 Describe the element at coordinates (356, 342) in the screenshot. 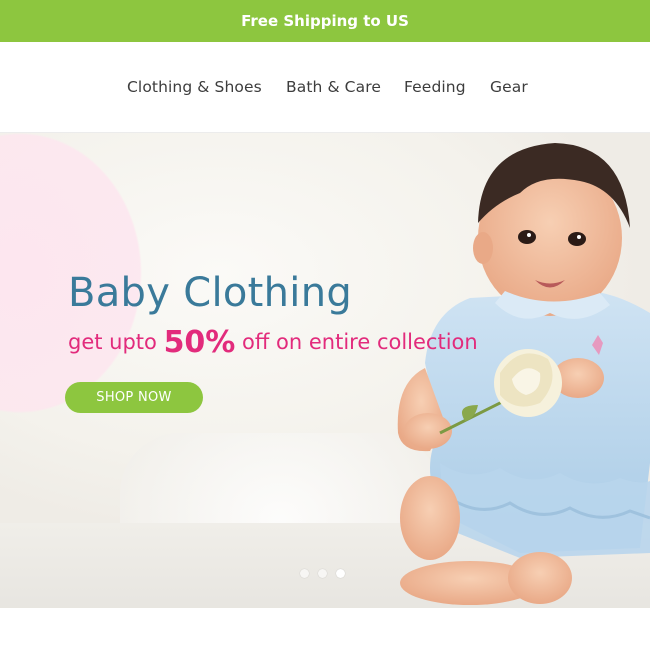

I see `hero-subtitle-post: off on entire collection` at that location.